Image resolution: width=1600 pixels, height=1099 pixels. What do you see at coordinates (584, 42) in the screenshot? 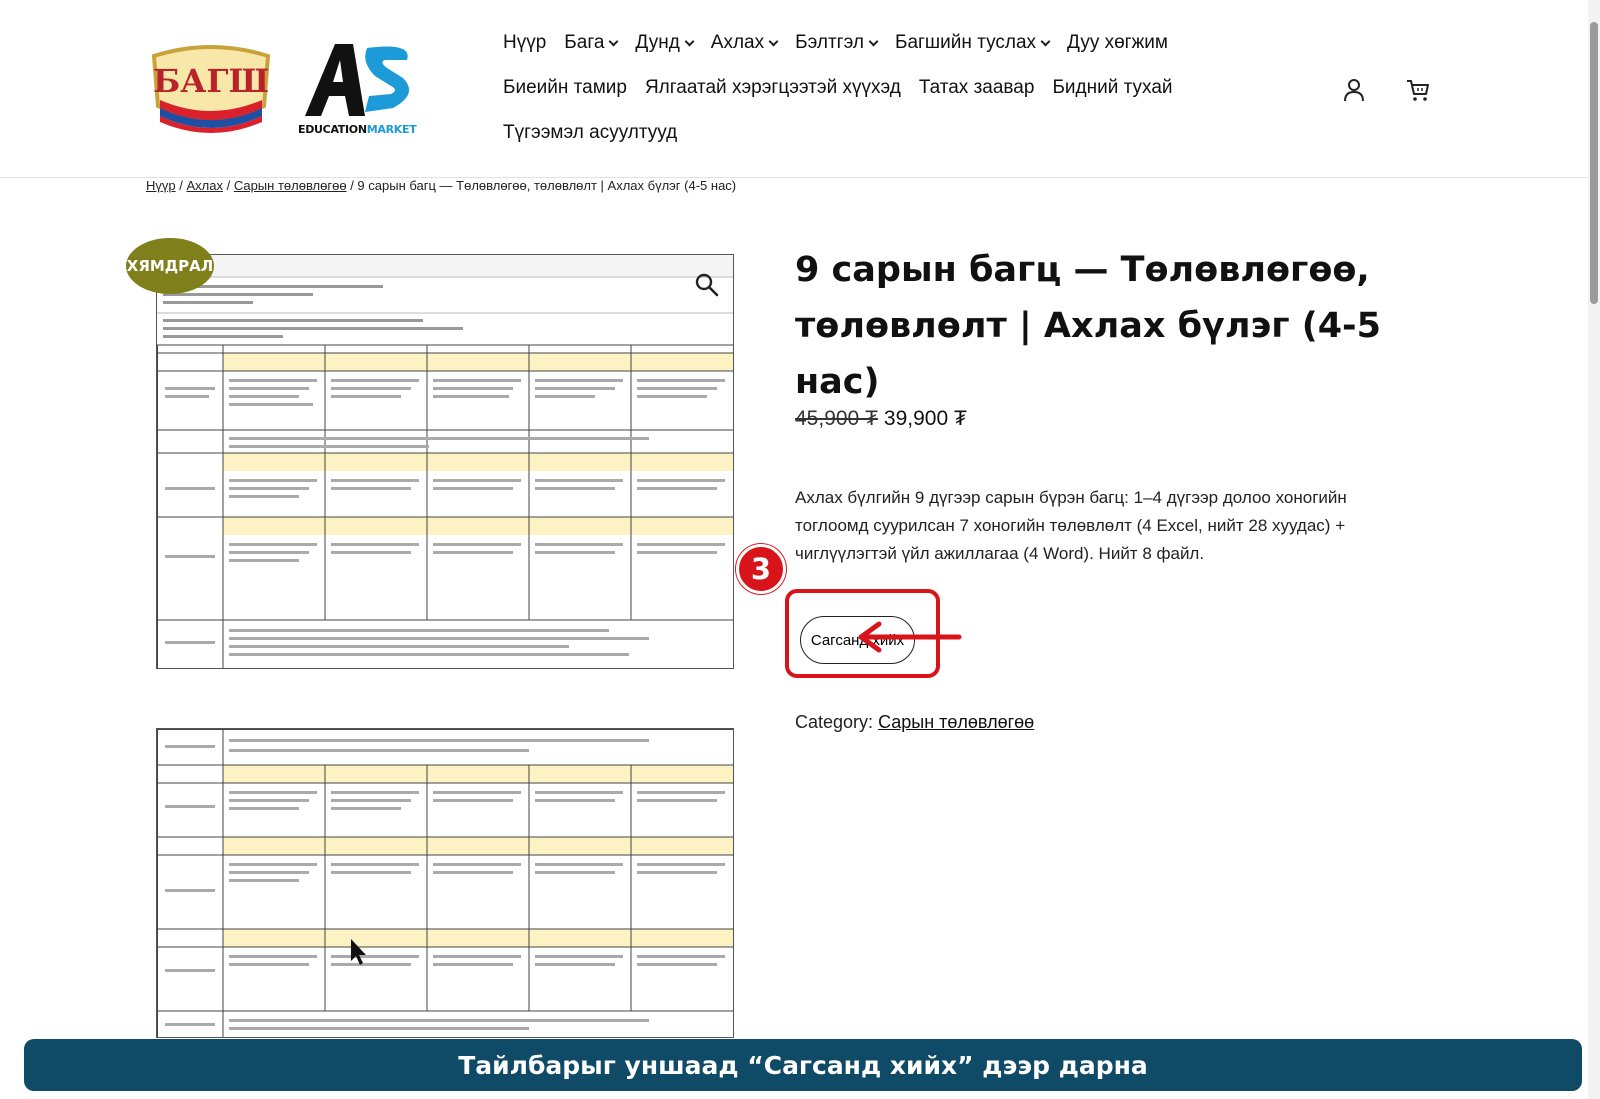
I see `nav-item-label: Бага` at bounding box center [584, 42].